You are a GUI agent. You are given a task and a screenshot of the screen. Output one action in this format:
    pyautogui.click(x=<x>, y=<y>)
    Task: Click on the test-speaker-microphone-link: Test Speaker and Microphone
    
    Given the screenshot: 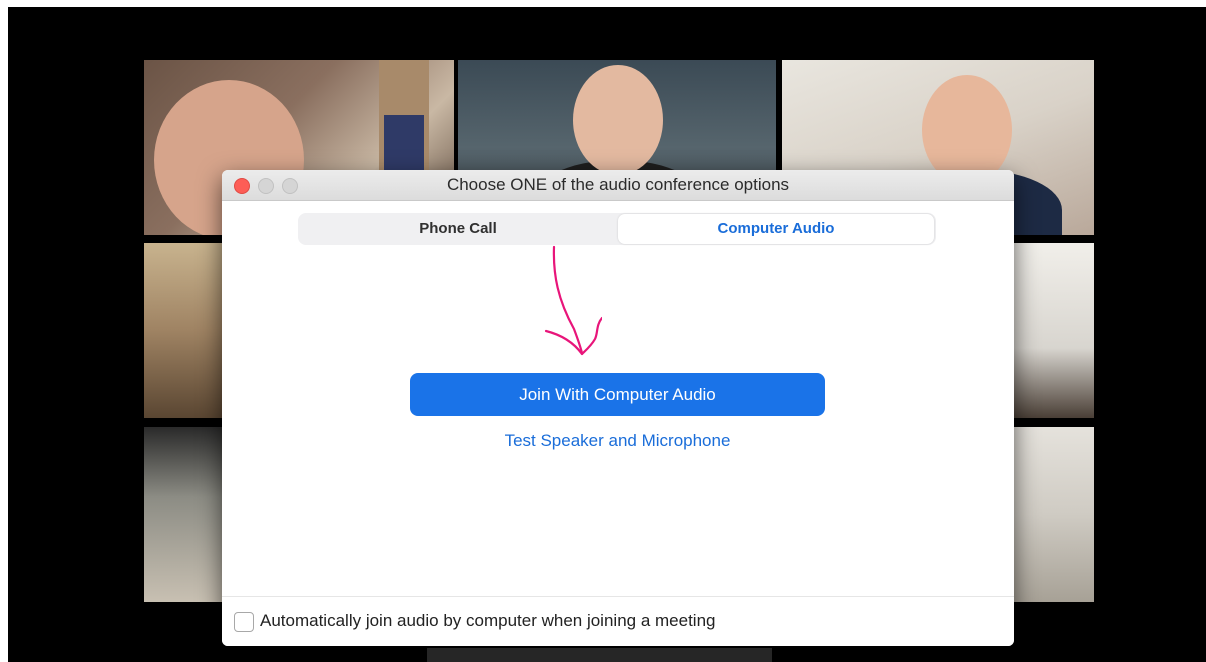 What is the action you would take?
    pyautogui.click(x=617, y=441)
    